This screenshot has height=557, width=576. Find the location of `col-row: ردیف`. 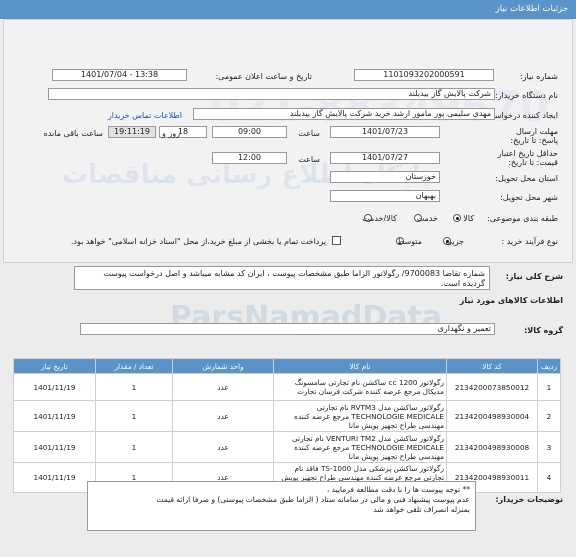

col-row: ردیف is located at coordinates (549, 366).